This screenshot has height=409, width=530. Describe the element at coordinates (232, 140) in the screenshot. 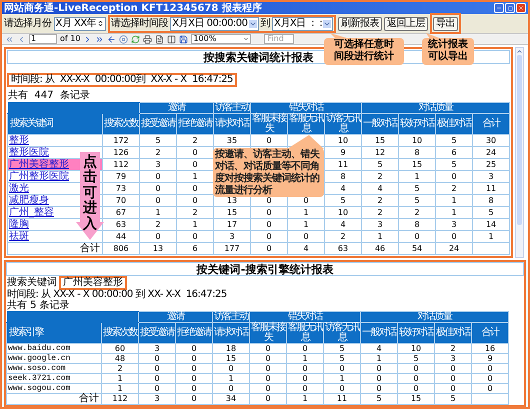

I see `table-cell: 35` at that location.